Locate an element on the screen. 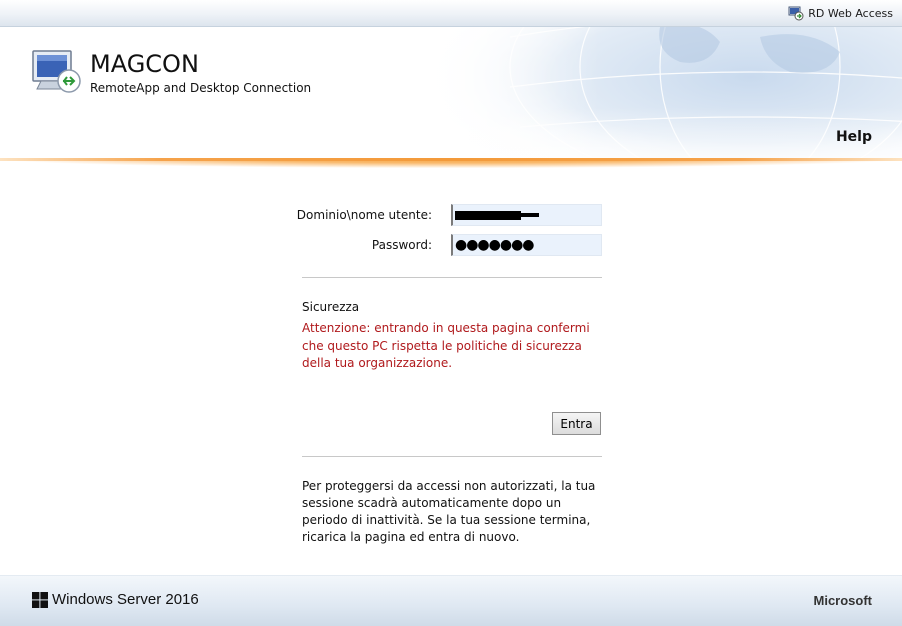  globe-background is located at coordinates (661, 93).